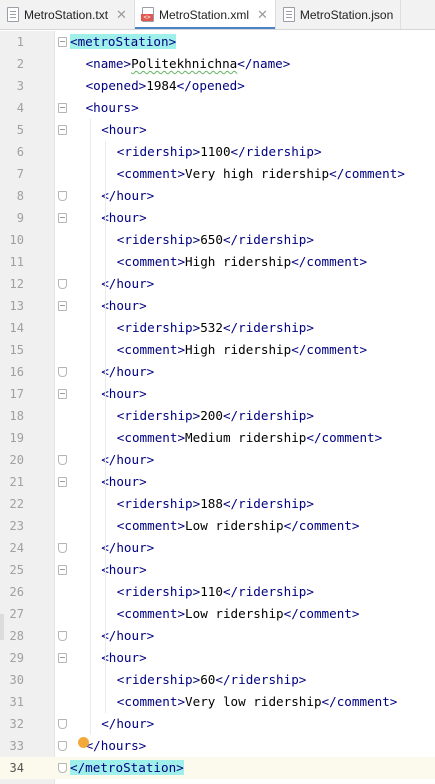 The width and height of the screenshot is (435, 784). I want to click on tab-metrostation-xml: <> MetroStation.xml ✕, so click(205, 14).